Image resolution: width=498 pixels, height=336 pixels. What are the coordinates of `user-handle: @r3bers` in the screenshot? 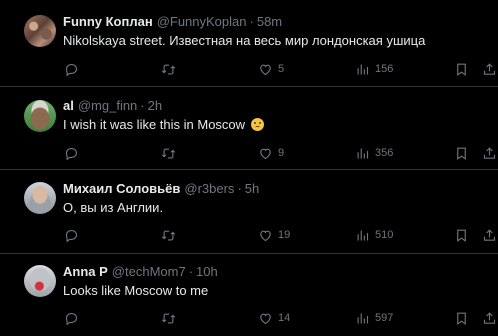 It's located at (209, 188).